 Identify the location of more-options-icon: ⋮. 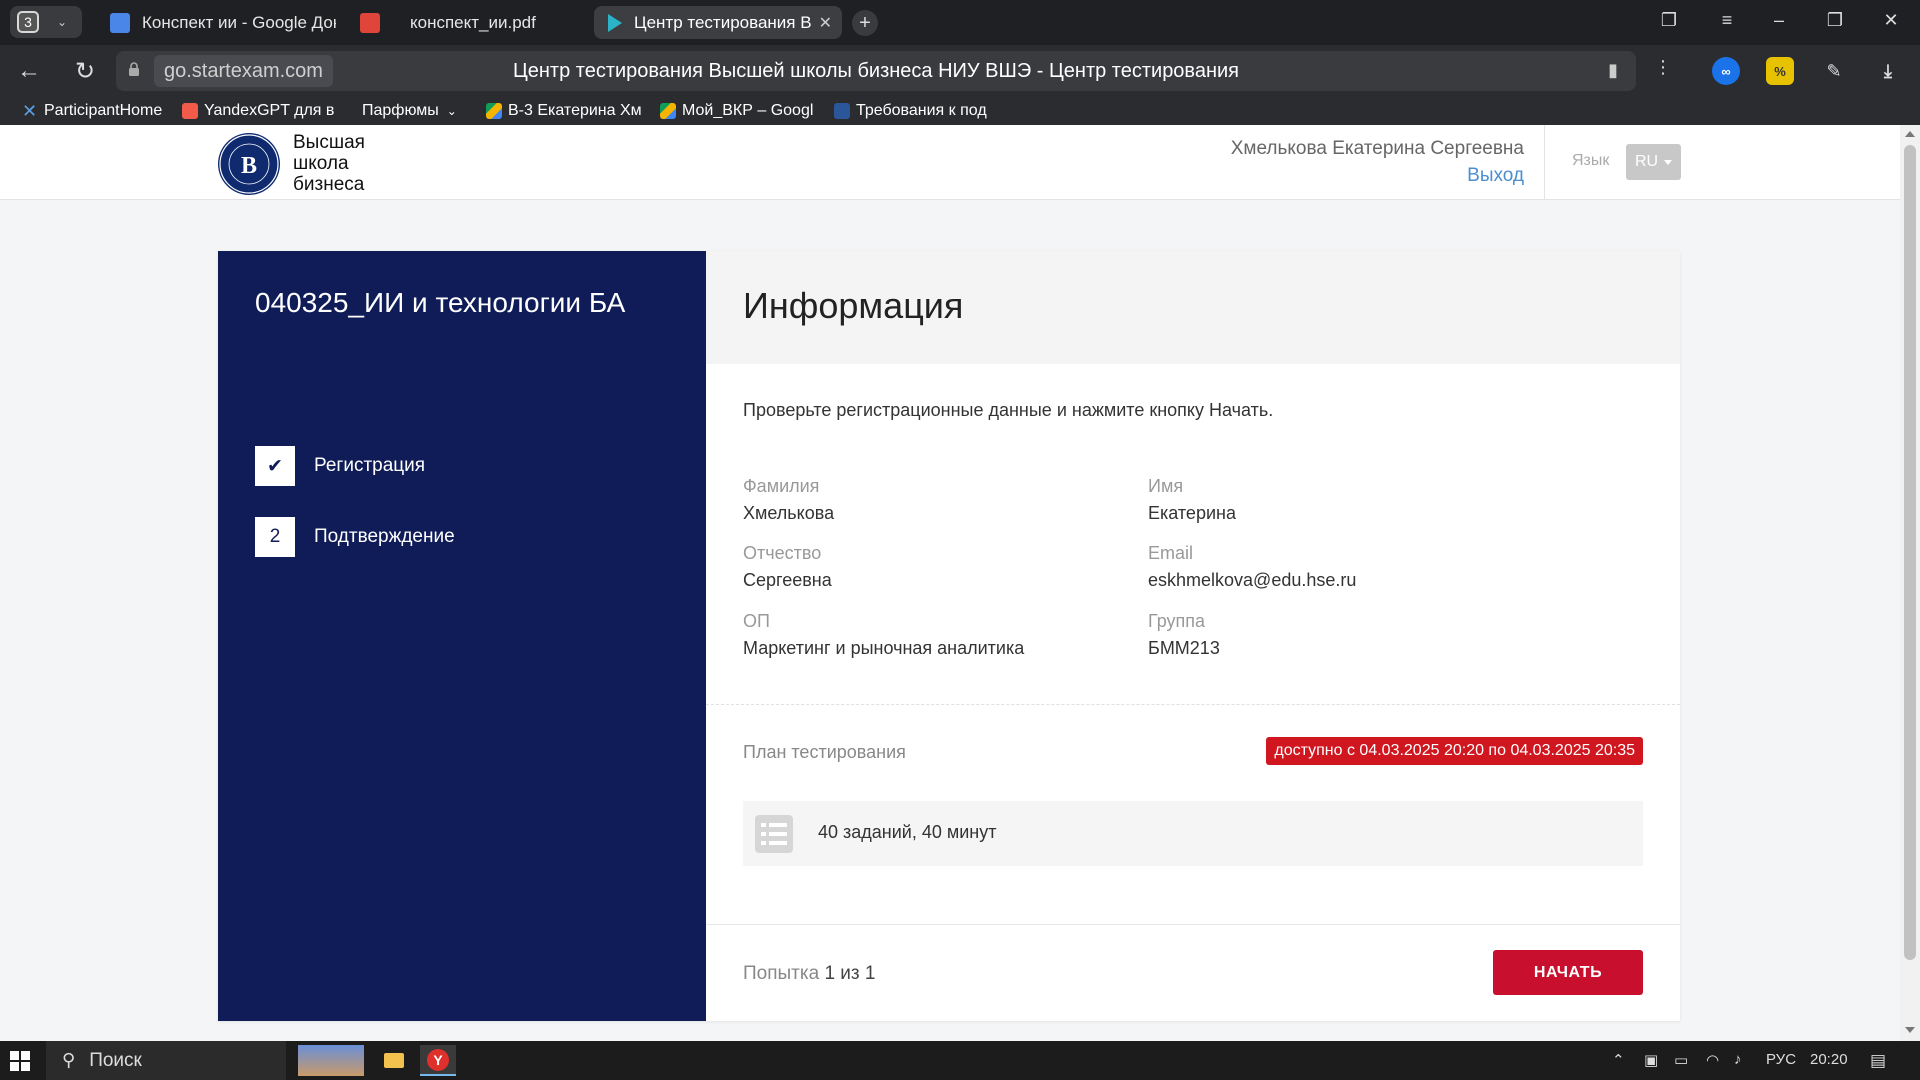
(1663, 67).